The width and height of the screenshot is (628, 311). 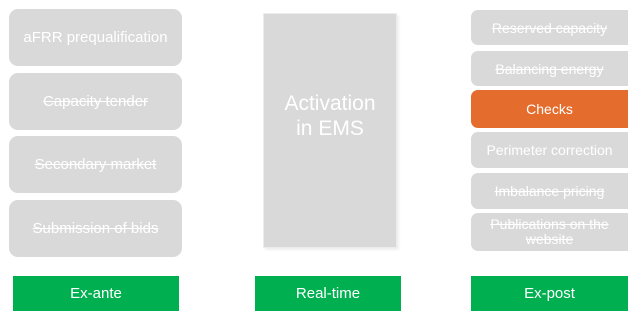 What do you see at coordinates (95, 37) in the screenshot?
I see `ex-ante-item-afrr-prequalification: aFRR prequalification` at bounding box center [95, 37].